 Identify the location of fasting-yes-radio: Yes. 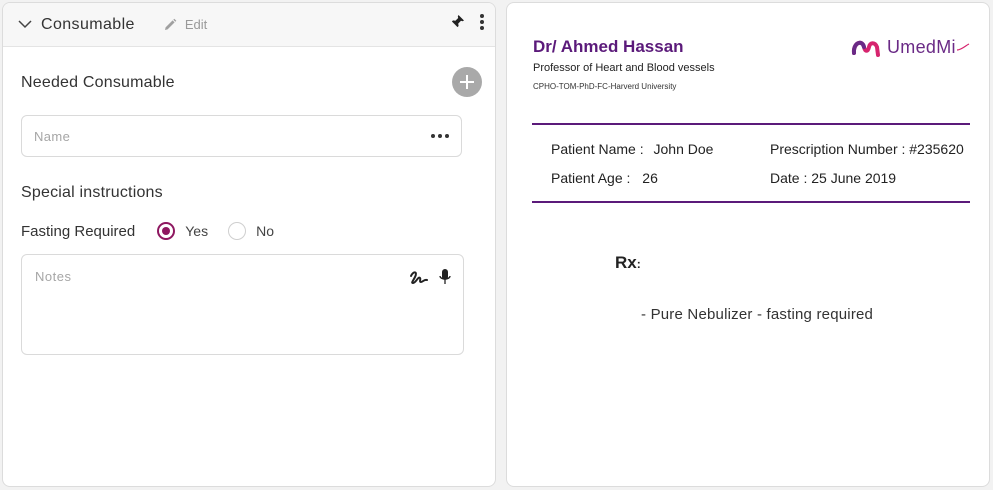
(182, 231).